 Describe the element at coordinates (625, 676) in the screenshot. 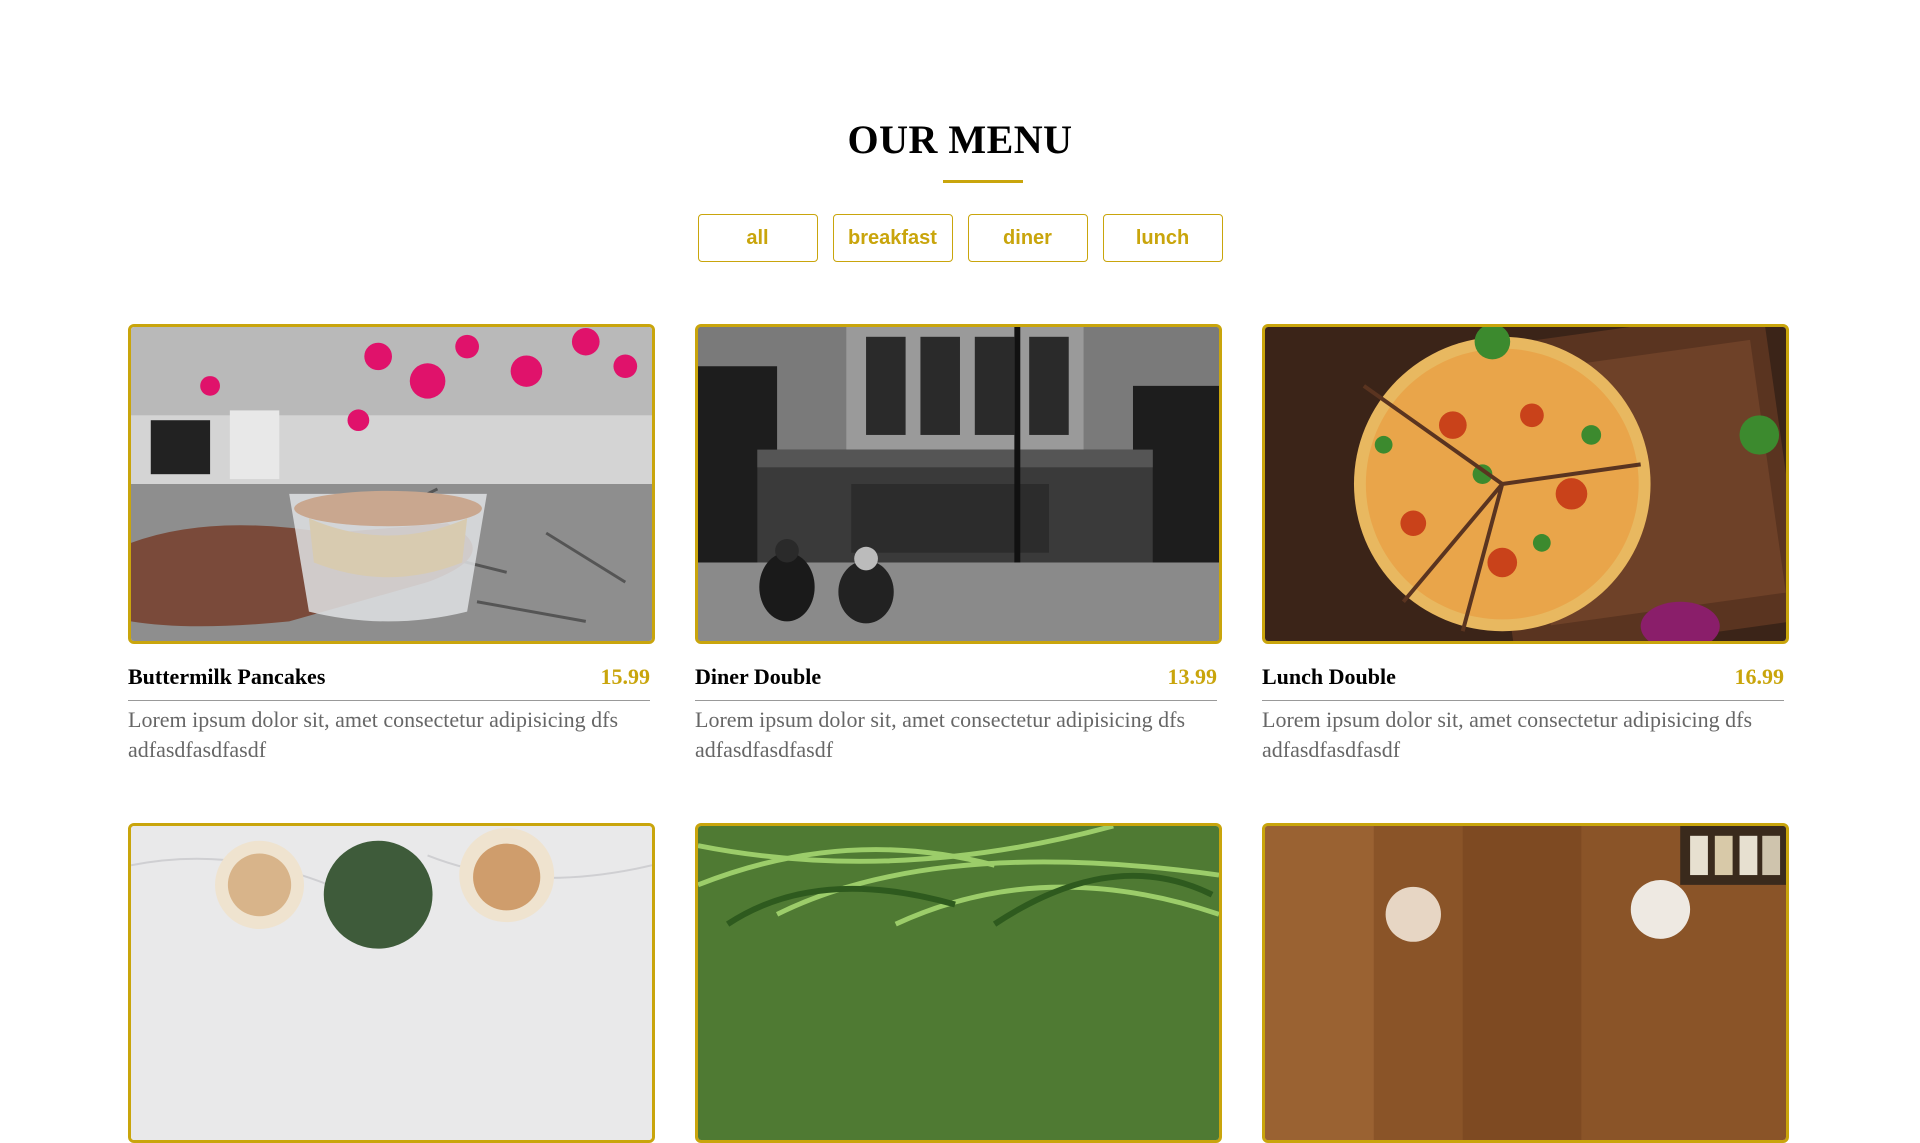

I see `item-price: 15.99` at that location.